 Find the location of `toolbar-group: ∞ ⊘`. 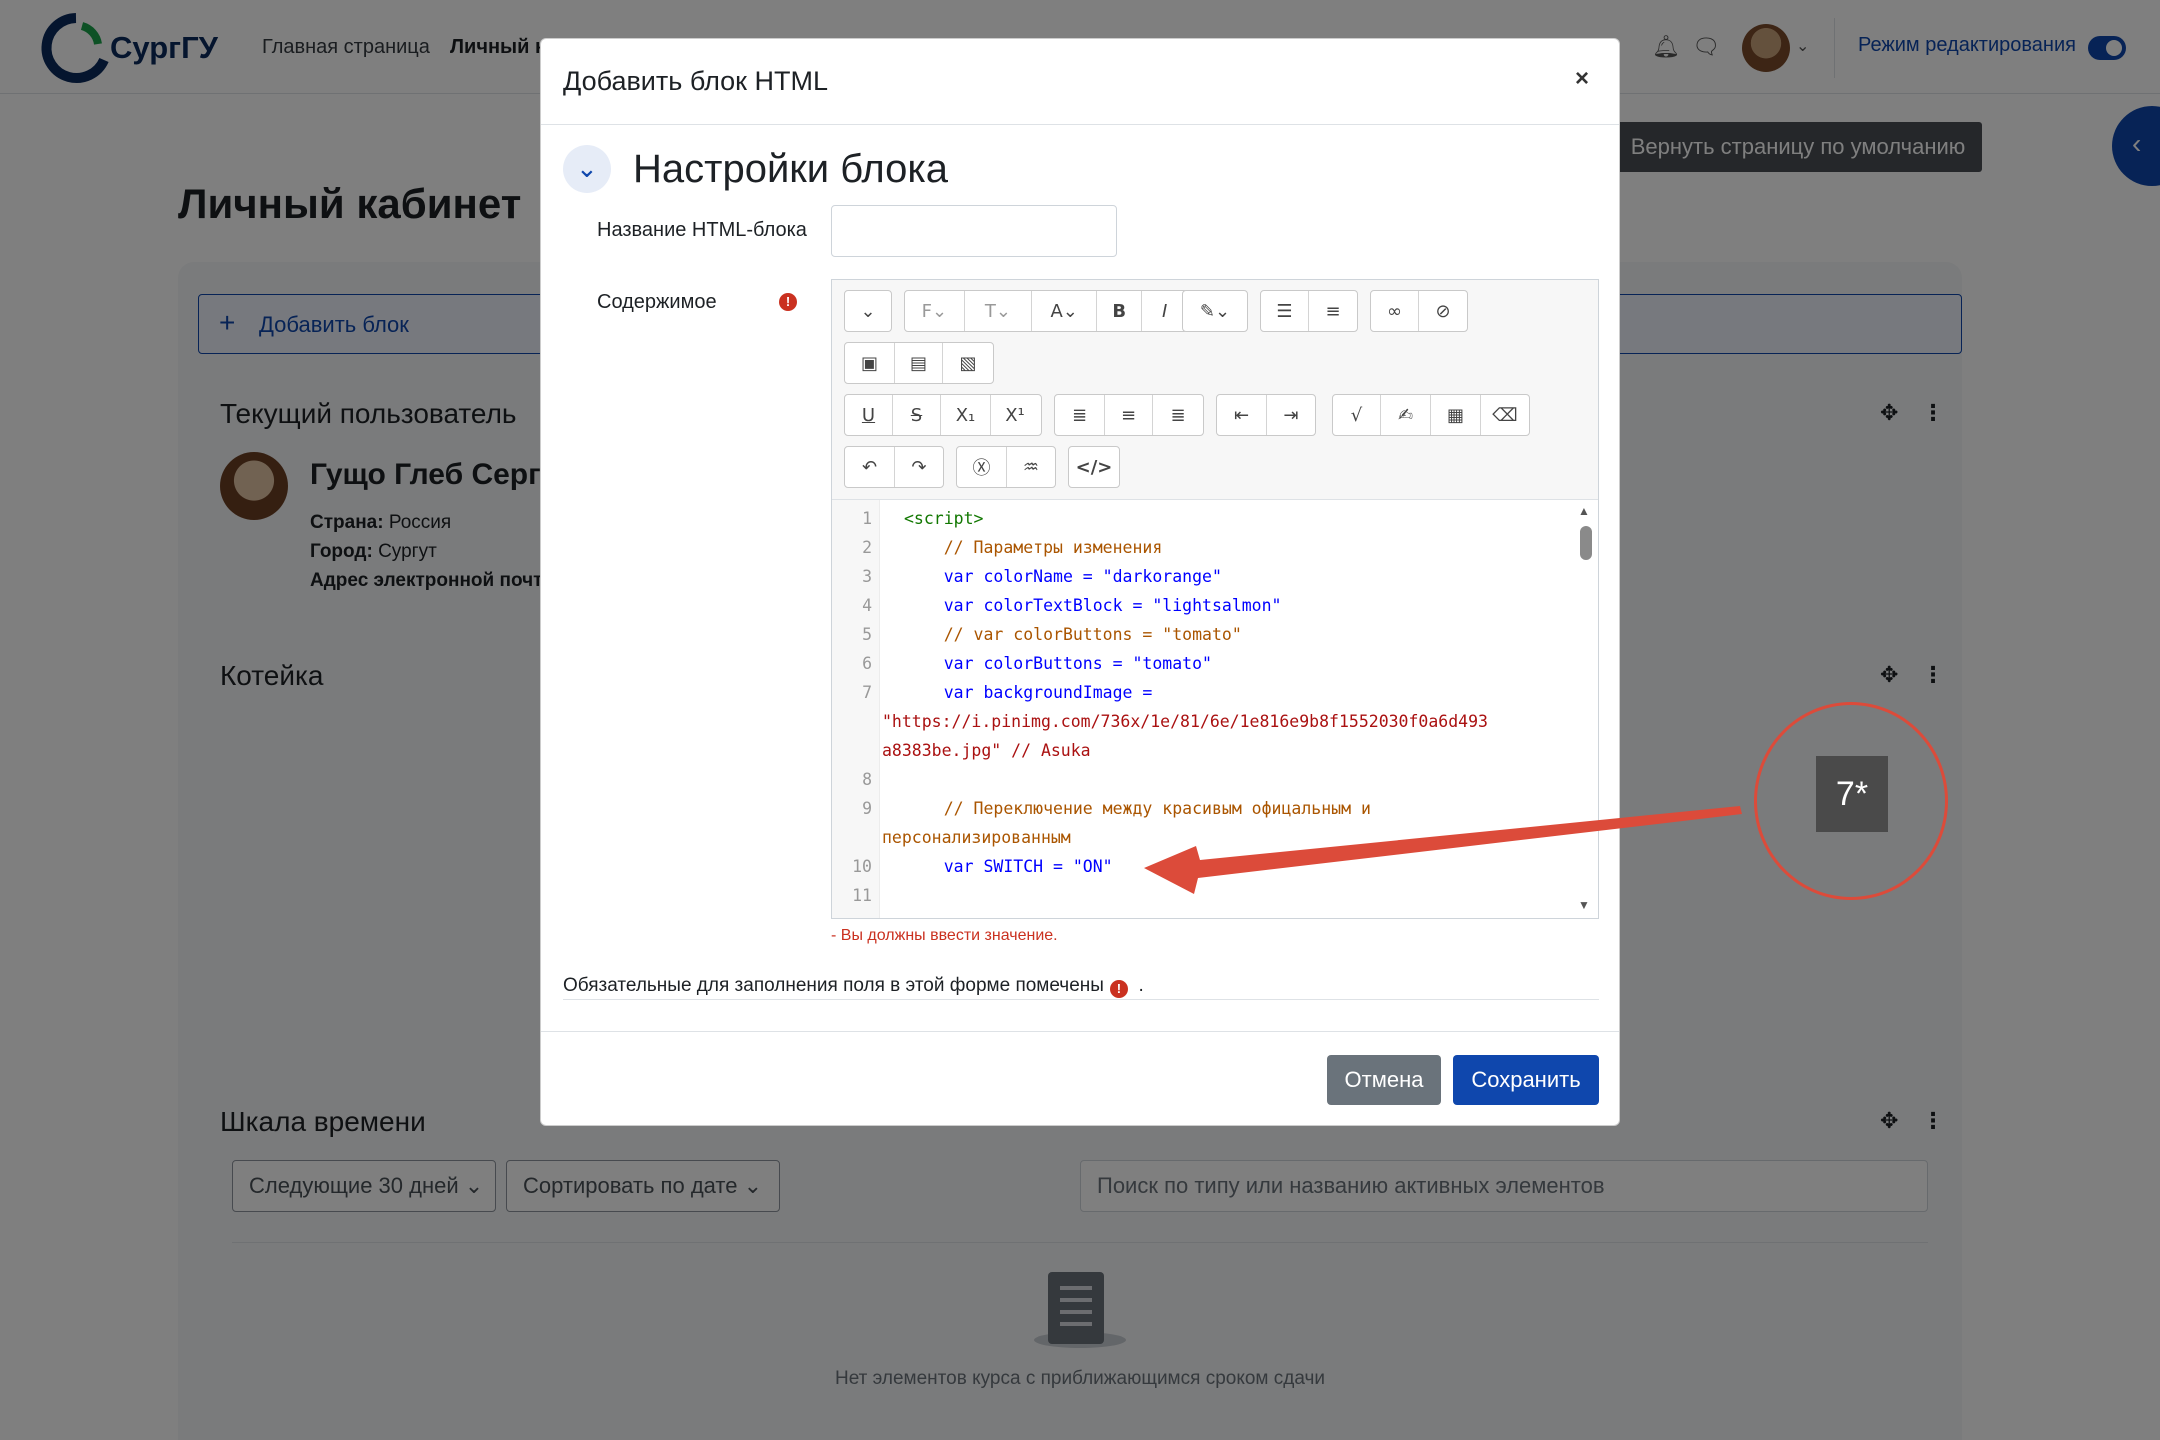

toolbar-group: ∞ ⊘ is located at coordinates (1419, 311).